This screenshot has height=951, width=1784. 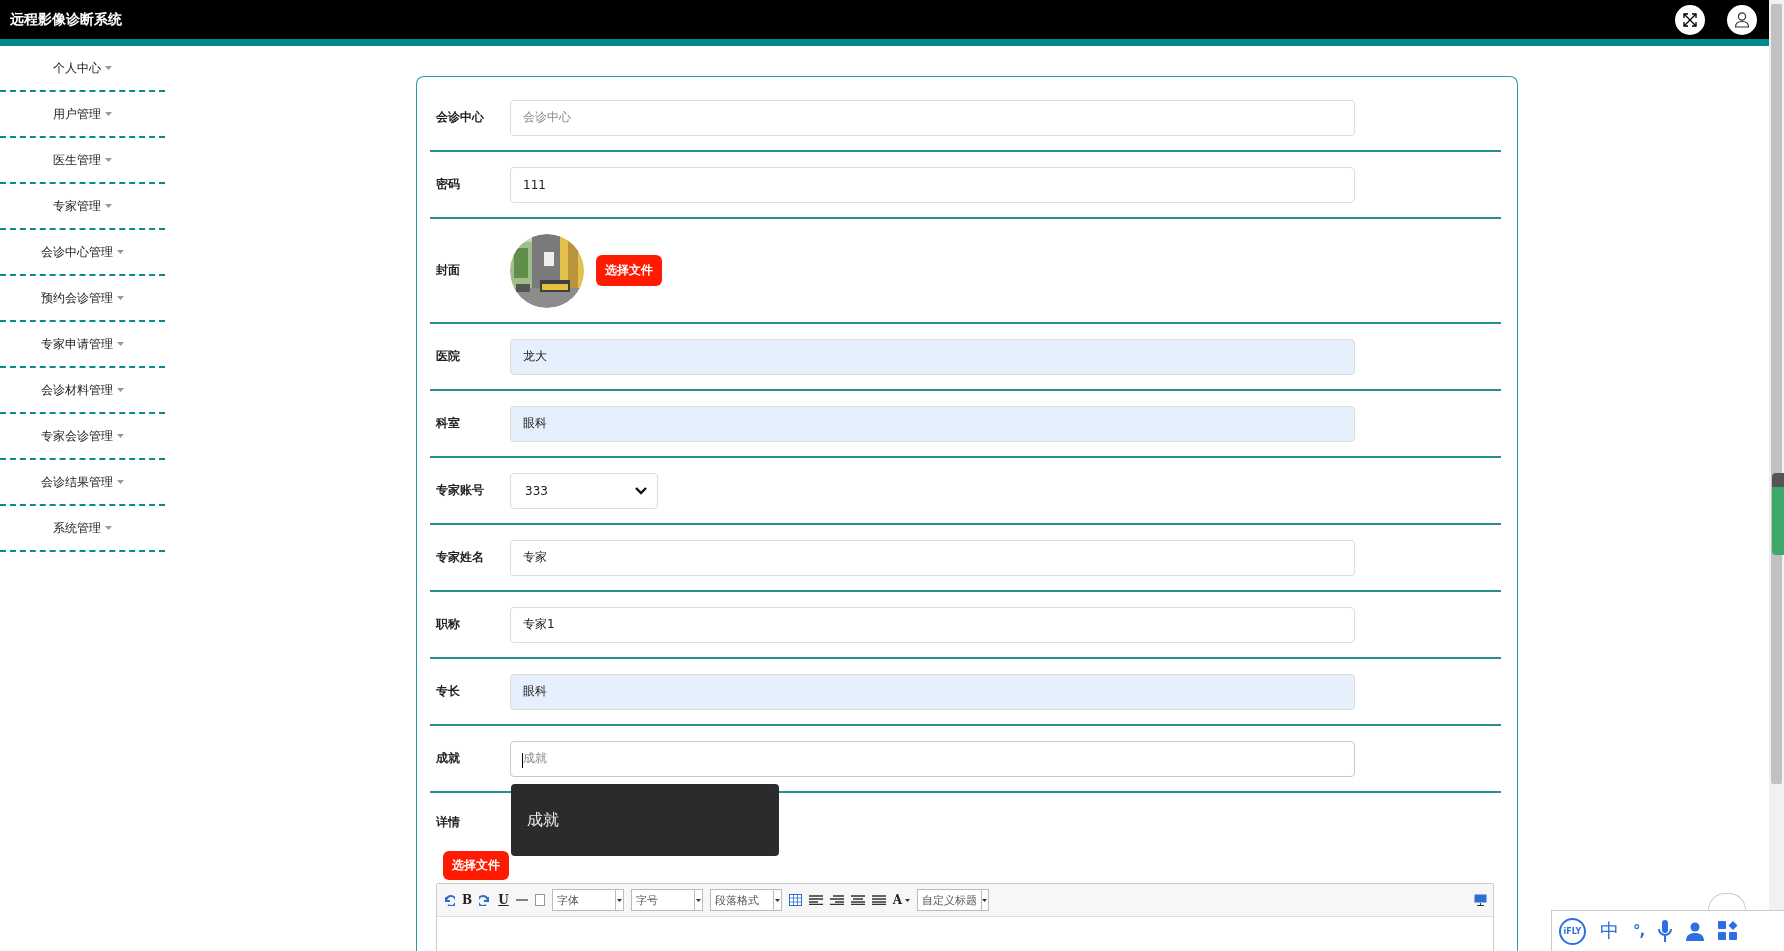 What do you see at coordinates (932, 117) in the screenshot?
I see `input-field: 会诊中心` at bounding box center [932, 117].